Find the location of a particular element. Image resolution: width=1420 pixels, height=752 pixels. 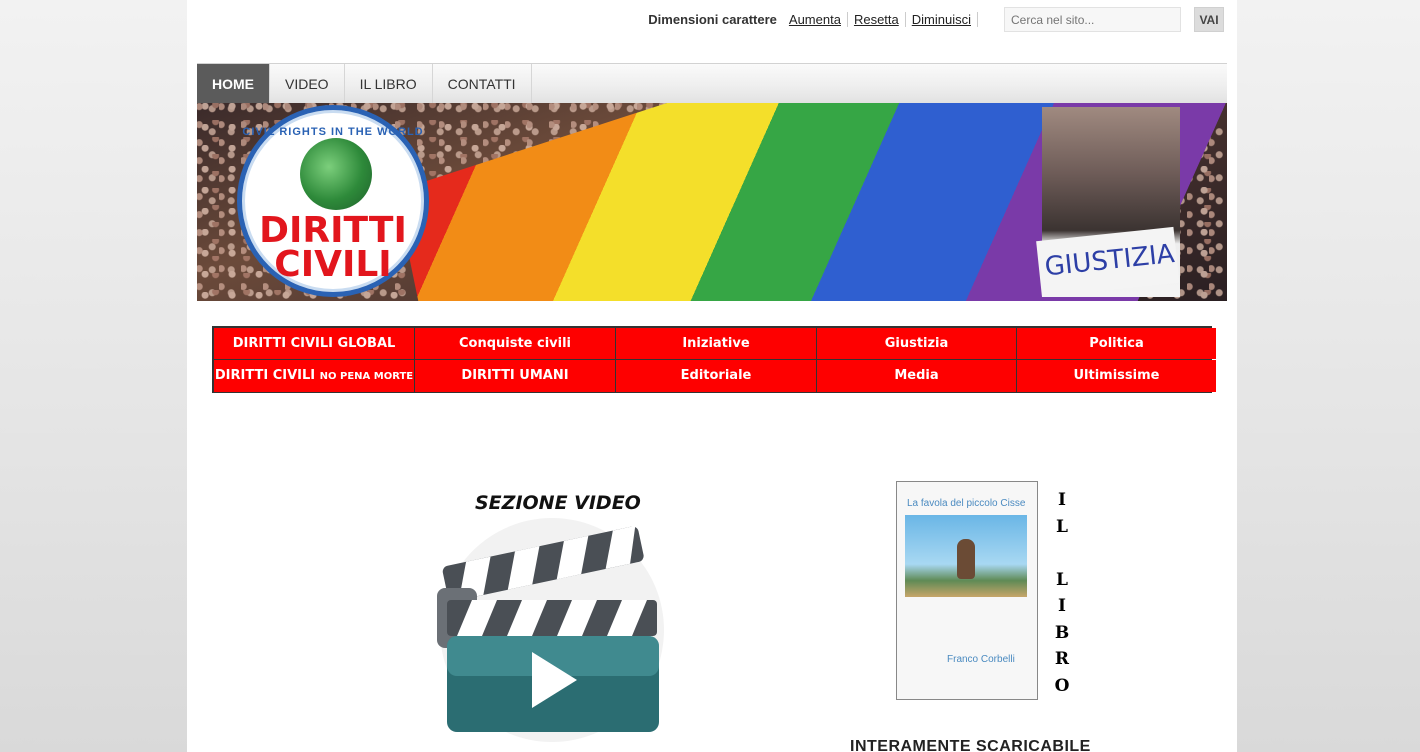

category-iniziative: Iniziative is located at coordinates (716, 343).